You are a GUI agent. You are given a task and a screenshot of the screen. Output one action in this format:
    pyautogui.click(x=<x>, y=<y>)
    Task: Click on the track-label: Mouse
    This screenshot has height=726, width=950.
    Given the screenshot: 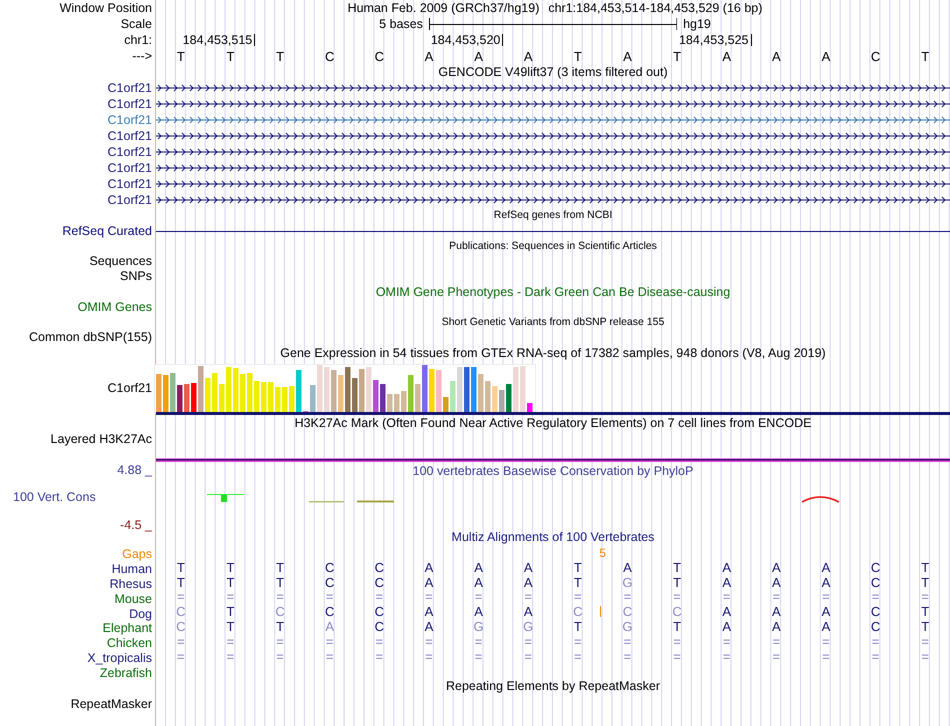 What is the action you would take?
    pyautogui.click(x=133, y=599)
    